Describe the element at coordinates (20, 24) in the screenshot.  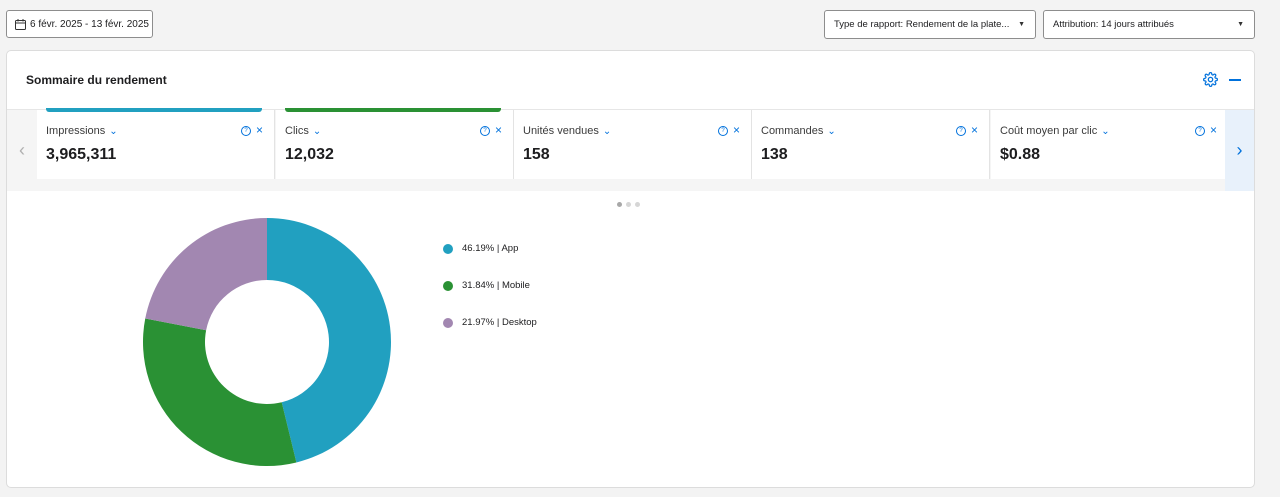
I see `calendar-icon` at that location.